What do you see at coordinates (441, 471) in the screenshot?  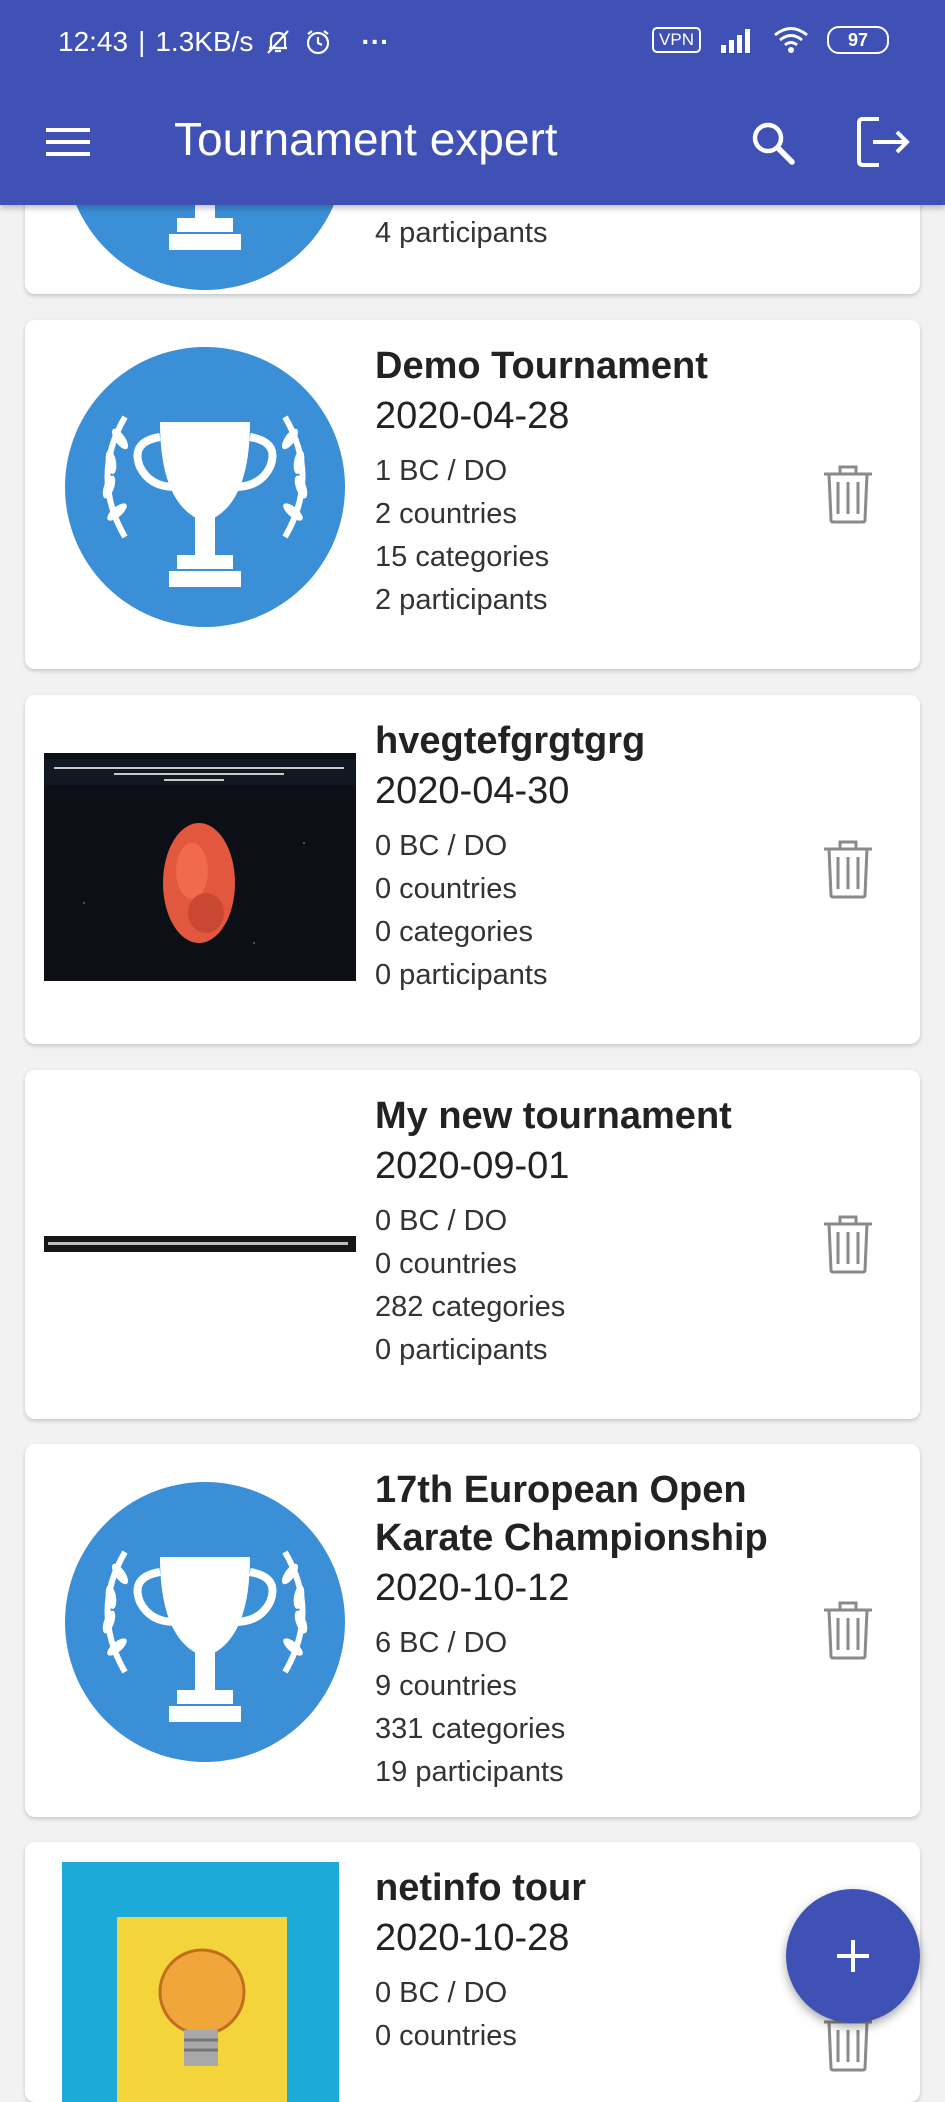 I see `bc-do-count: 1 BC / DO` at bounding box center [441, 471].